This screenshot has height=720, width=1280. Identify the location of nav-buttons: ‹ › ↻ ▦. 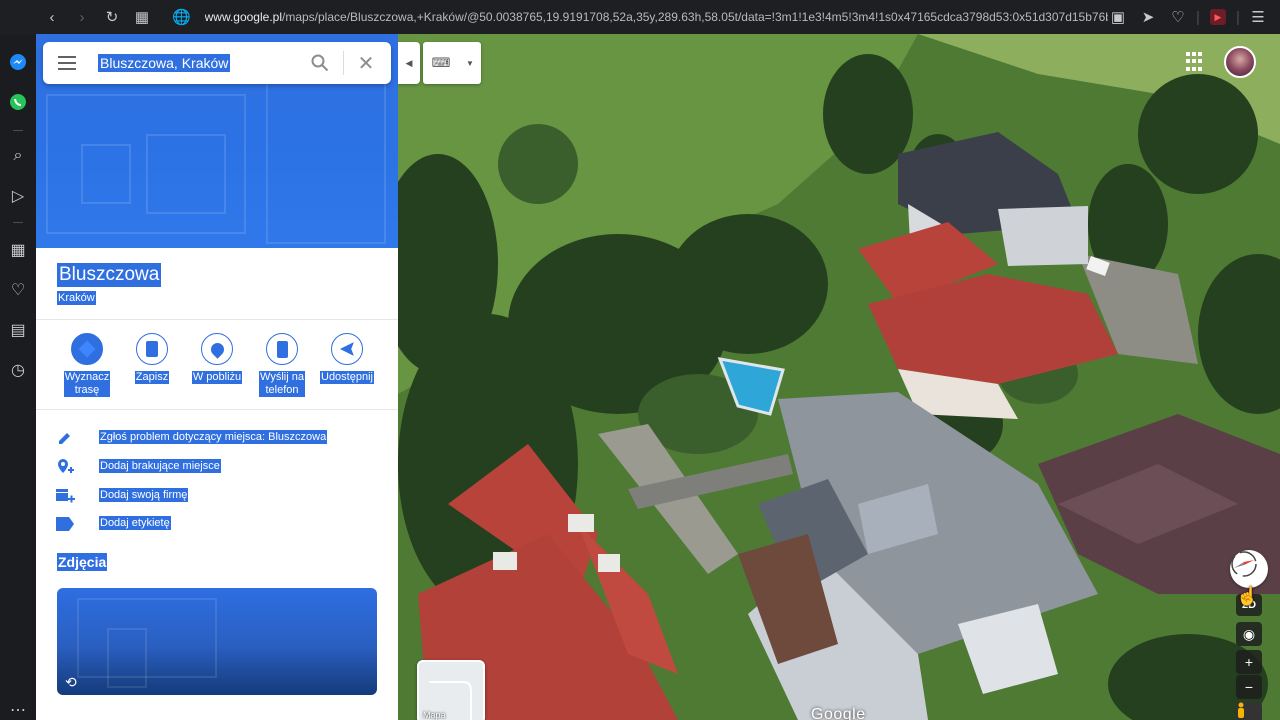
(97, 17).